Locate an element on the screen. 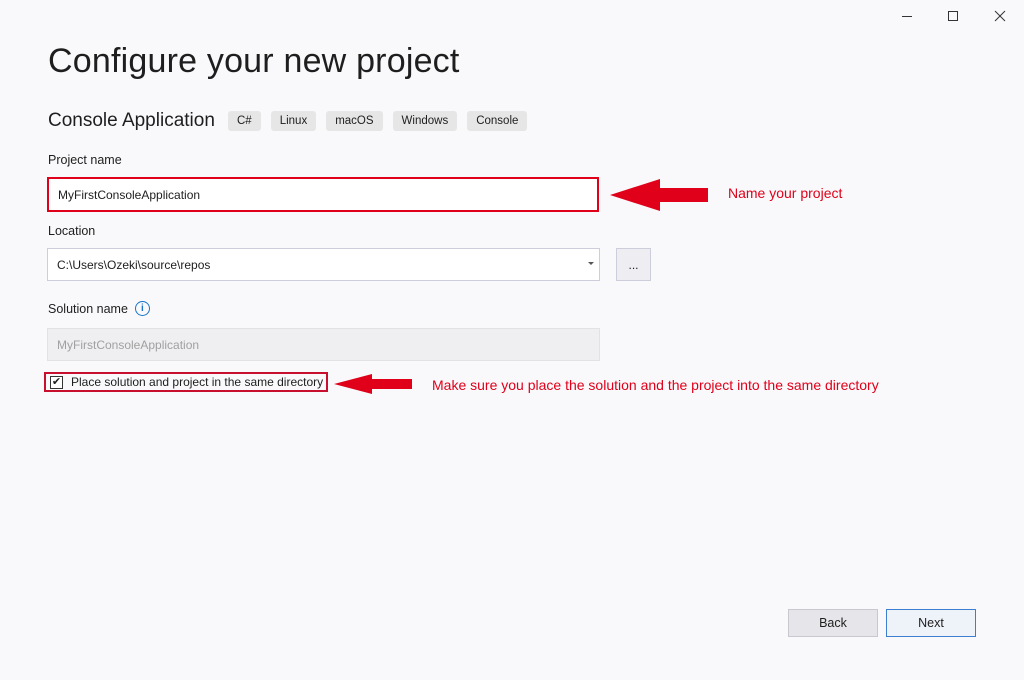 This screenshot has height=680, width=1024. close-icon is located at coordinates (1000, 16).